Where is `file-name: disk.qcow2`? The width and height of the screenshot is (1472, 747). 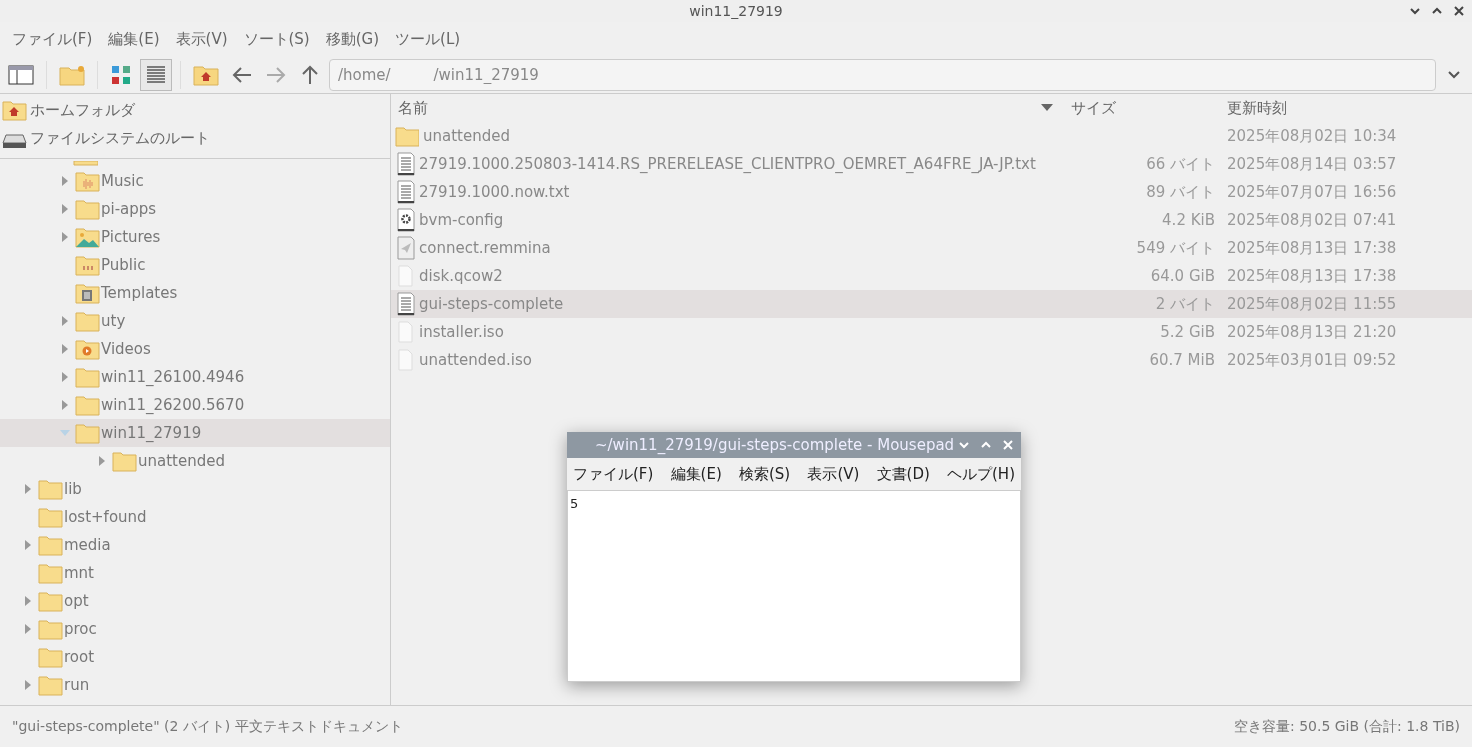 file-name: disk.qcow2 is located at coordinates (461, 276).